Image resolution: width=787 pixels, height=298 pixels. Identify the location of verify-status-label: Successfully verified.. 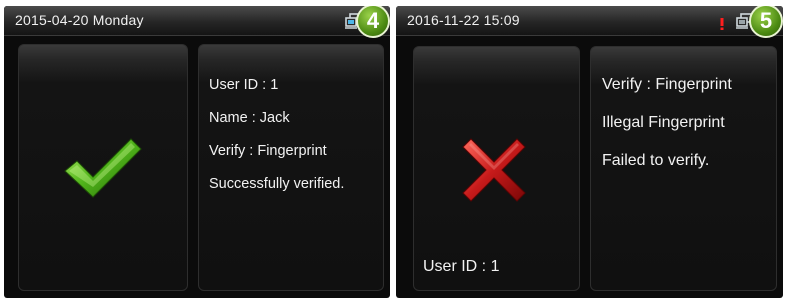
(277, 184).